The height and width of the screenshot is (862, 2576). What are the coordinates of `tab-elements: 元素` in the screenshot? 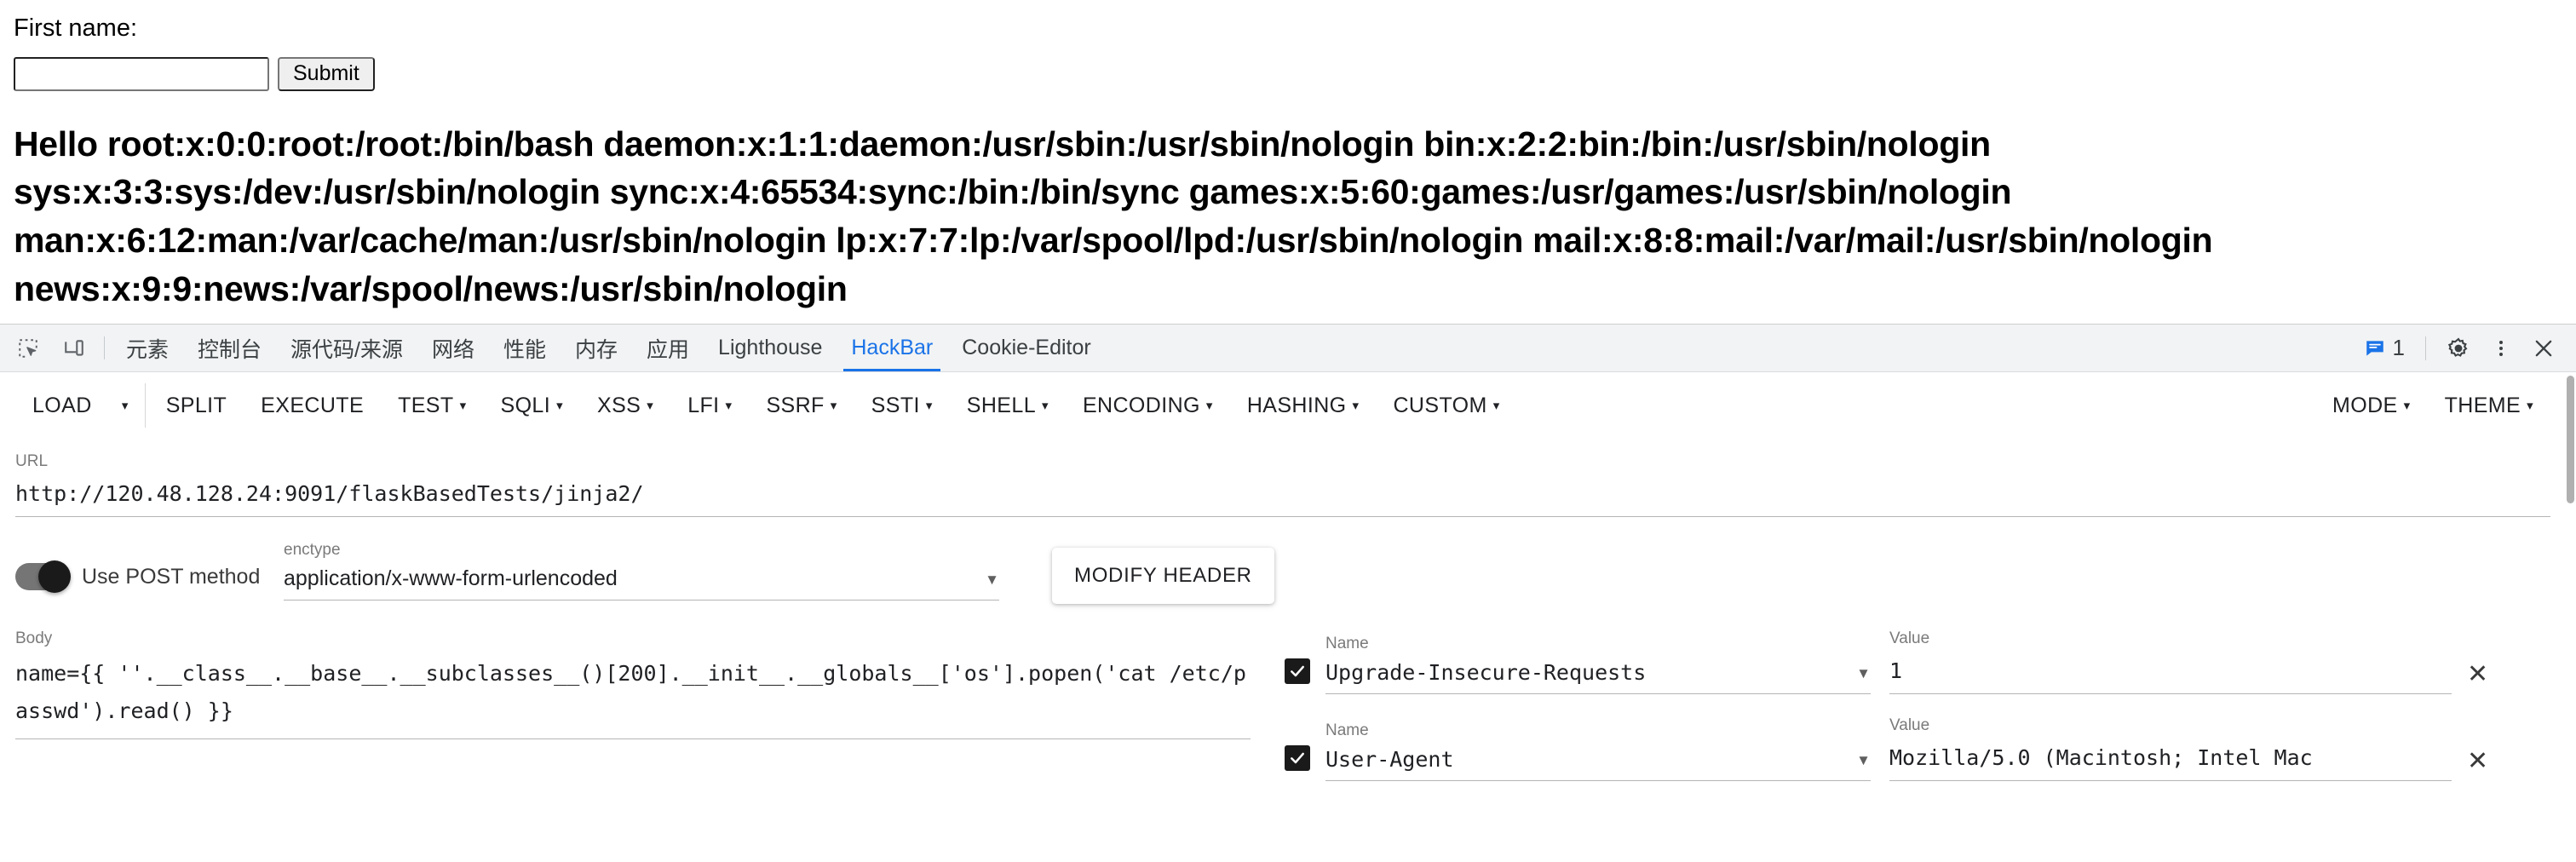 It's located at (148, 348).